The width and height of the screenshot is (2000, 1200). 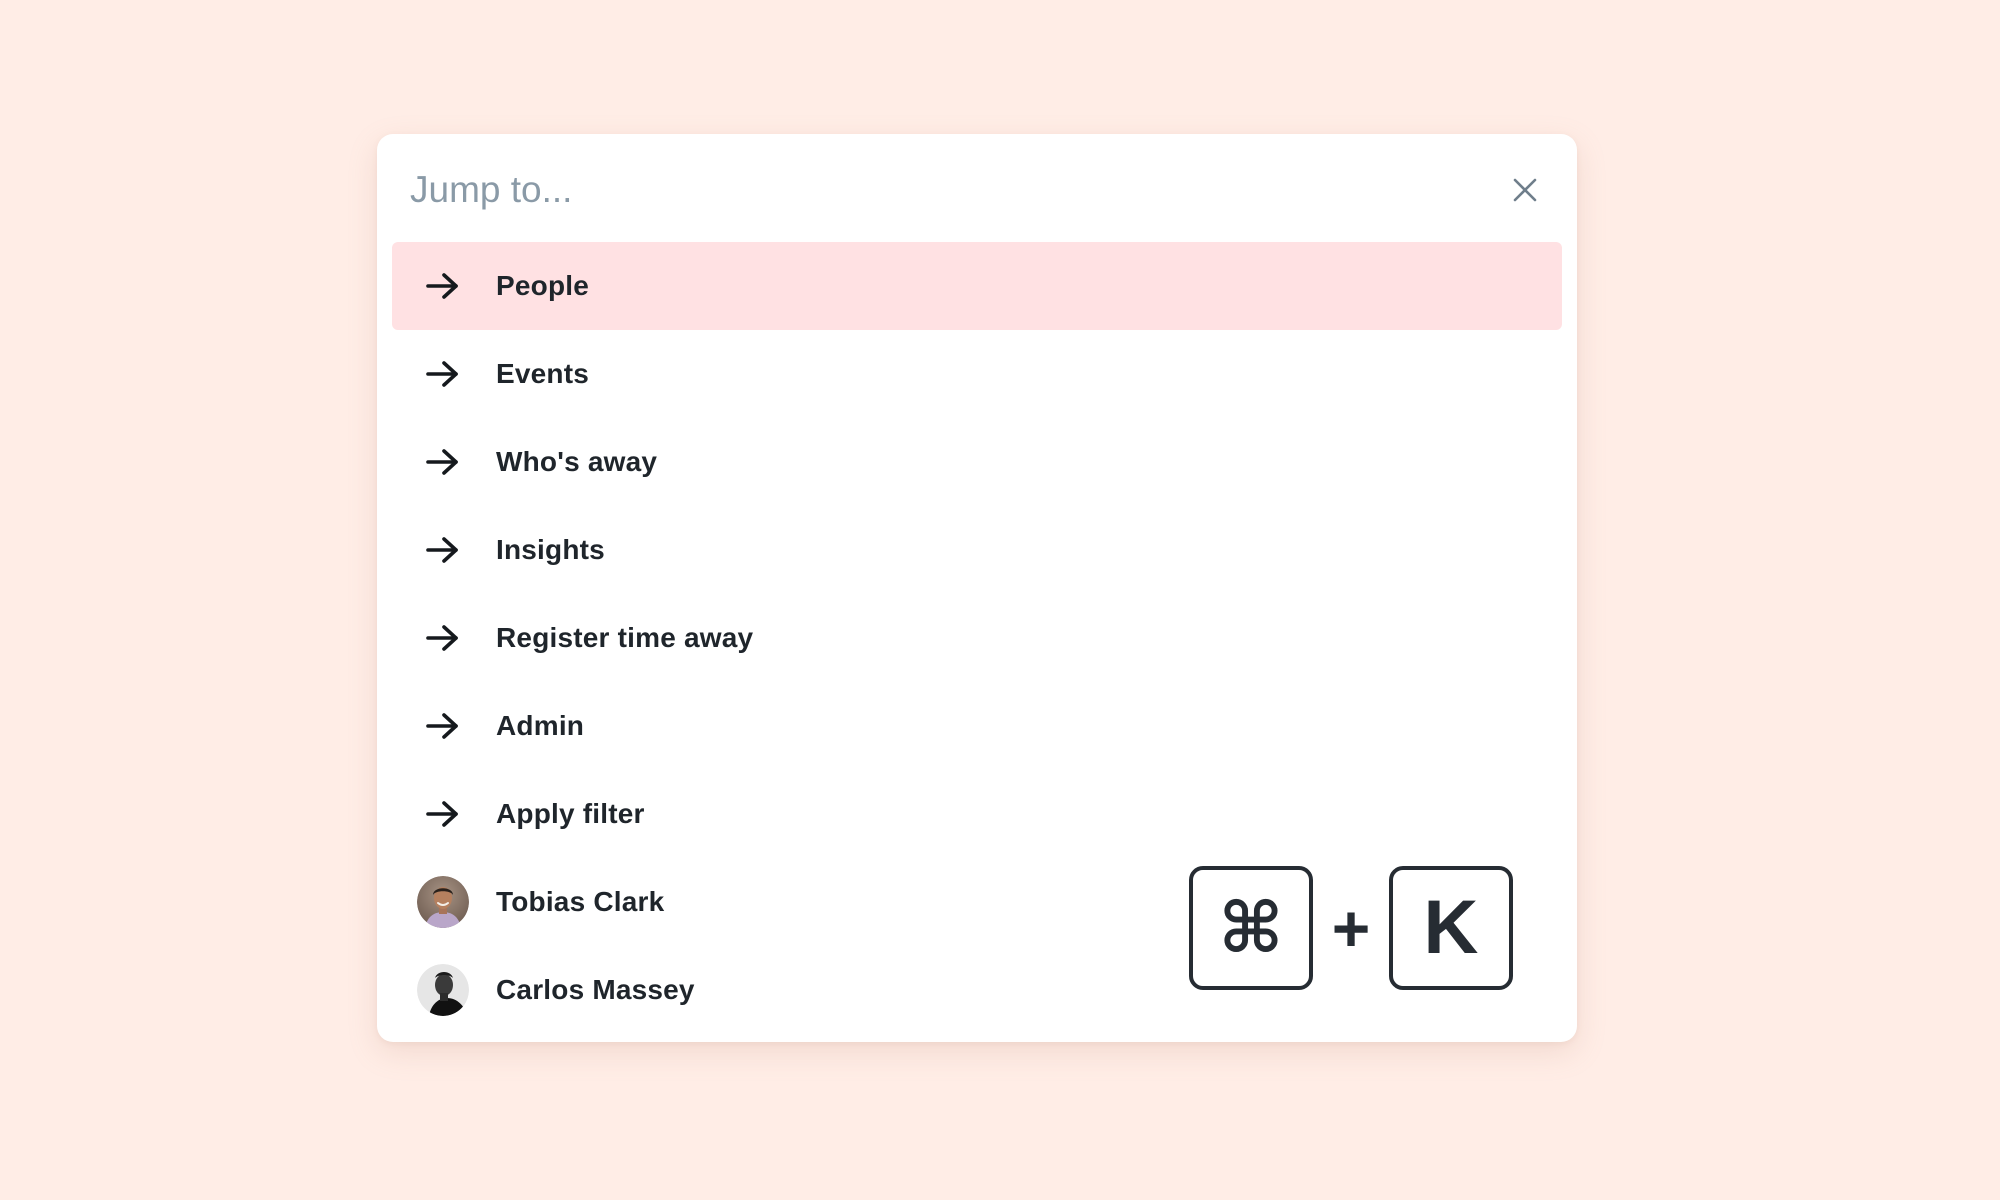 What do you see at coordinates (977, 286) in the screenshot?
I see `result-item-people: People` at bounding box center [977, 286].